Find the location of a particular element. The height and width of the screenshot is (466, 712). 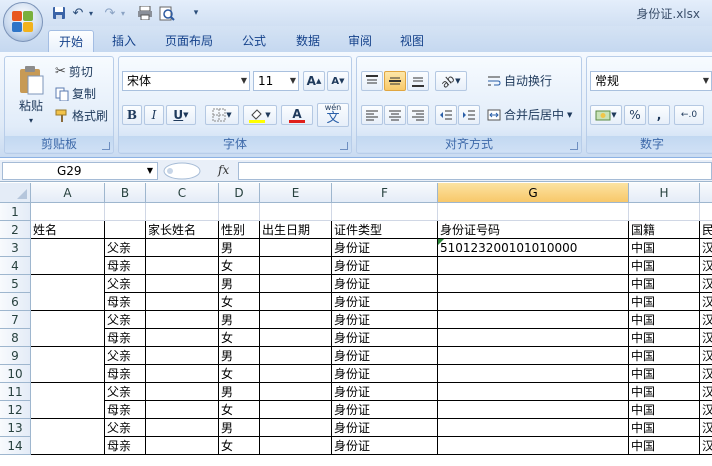

cell-g5 is located at coordinates (533, 284).